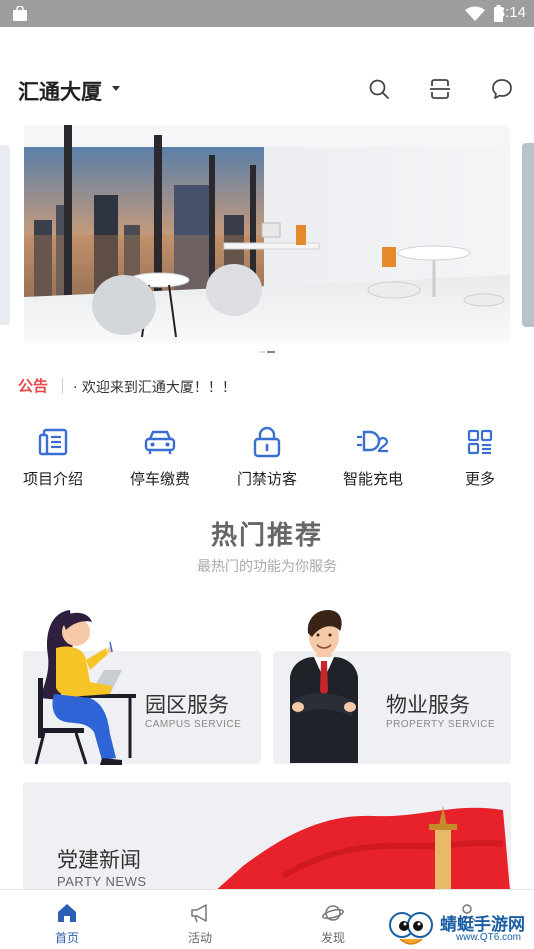  What do you see at coordinates (159, 479) in the screenshot?
I see `quick-item-label: 停车缴费` at bounding box center [159, 479].